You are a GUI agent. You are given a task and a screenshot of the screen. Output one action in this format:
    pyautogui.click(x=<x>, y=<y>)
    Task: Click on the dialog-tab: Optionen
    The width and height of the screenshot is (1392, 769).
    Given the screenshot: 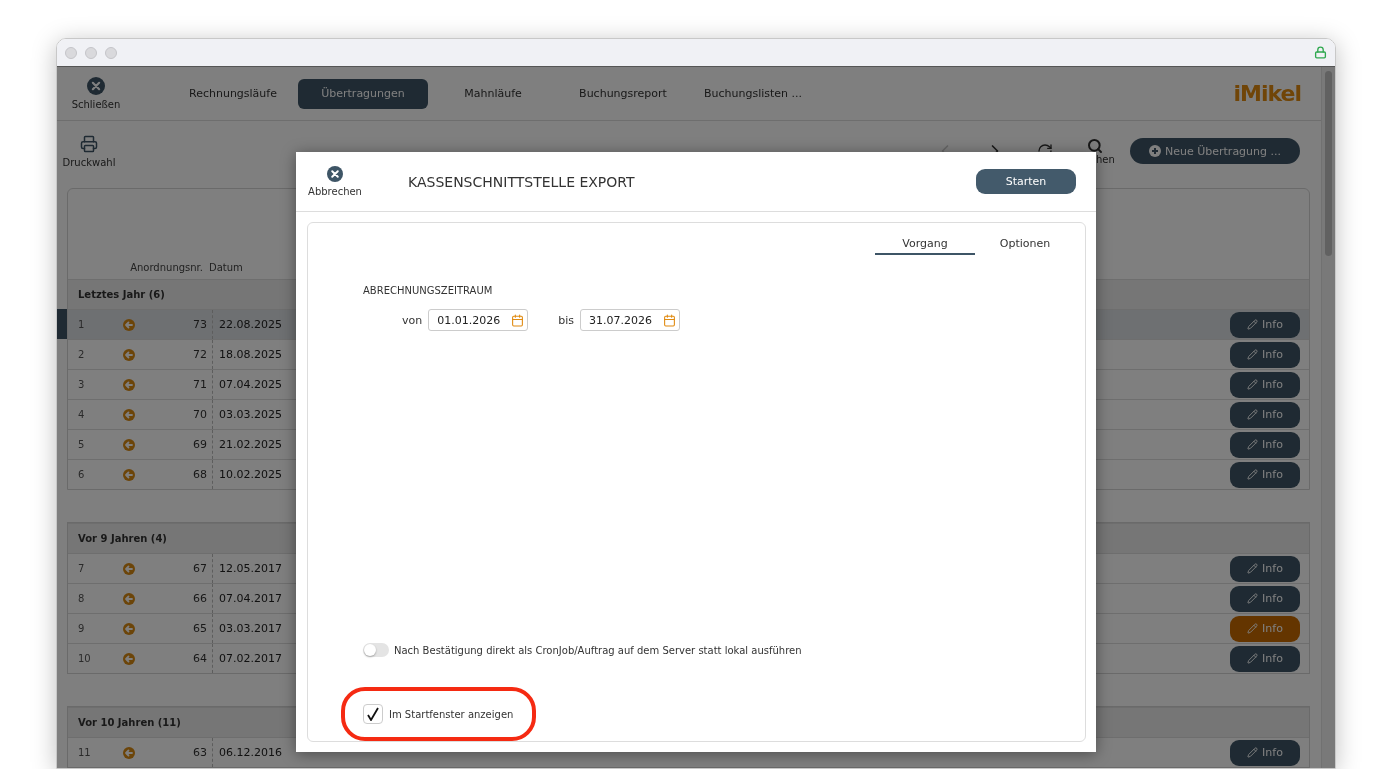 What is the action you would take?
    pyautogui.click(x=1025, y=244)
    